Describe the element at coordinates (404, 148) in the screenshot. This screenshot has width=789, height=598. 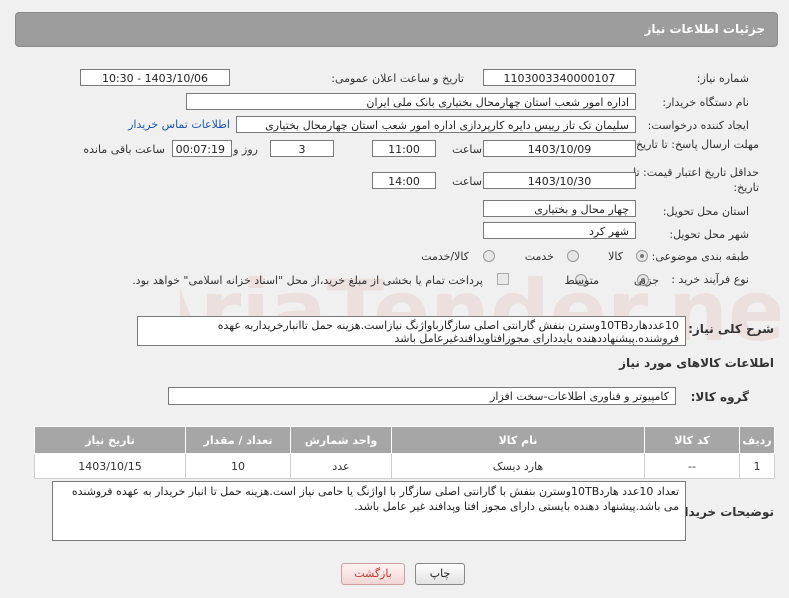
I see `reply-time-field: 11:00` at that location.